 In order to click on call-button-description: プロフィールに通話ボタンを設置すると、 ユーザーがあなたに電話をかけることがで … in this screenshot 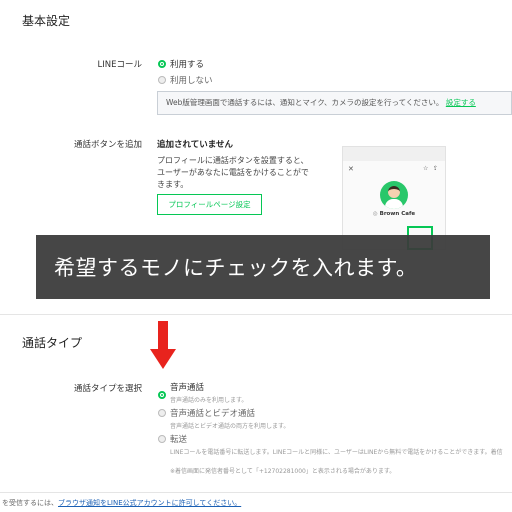, I will do `click(242, 173)`.